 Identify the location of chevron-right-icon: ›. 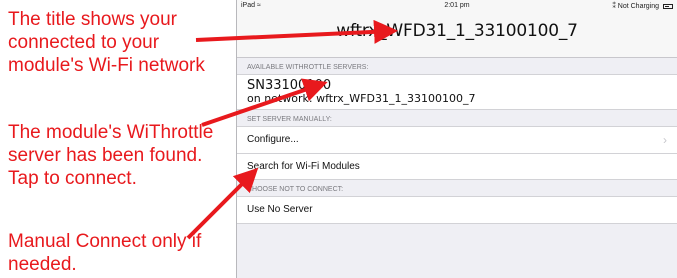
(665, 140).